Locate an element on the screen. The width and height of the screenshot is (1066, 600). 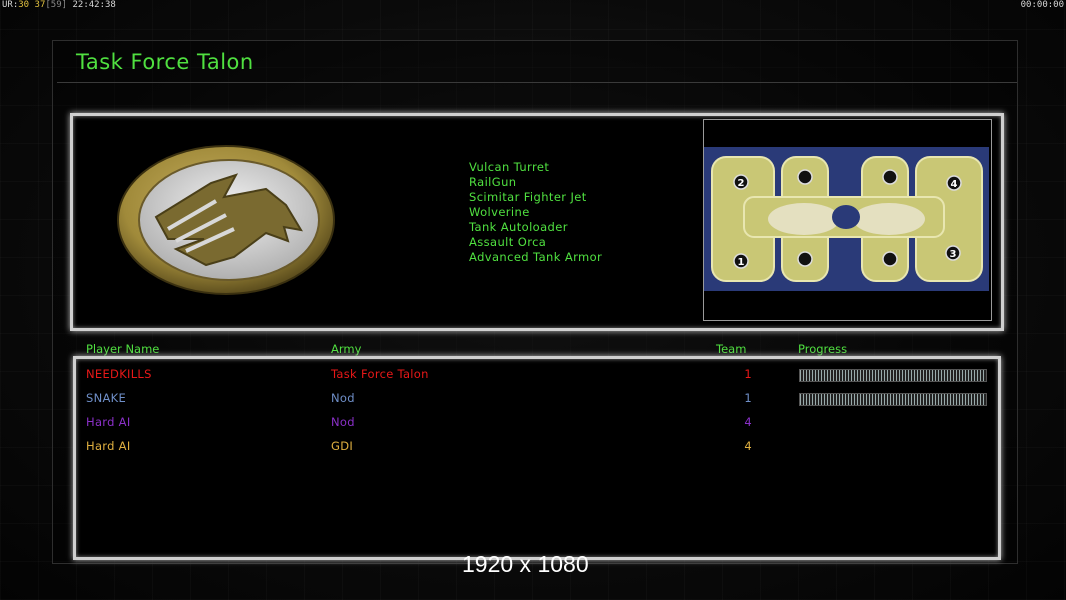
page-title: Task Force Talon is located at coordinates (165, 62).